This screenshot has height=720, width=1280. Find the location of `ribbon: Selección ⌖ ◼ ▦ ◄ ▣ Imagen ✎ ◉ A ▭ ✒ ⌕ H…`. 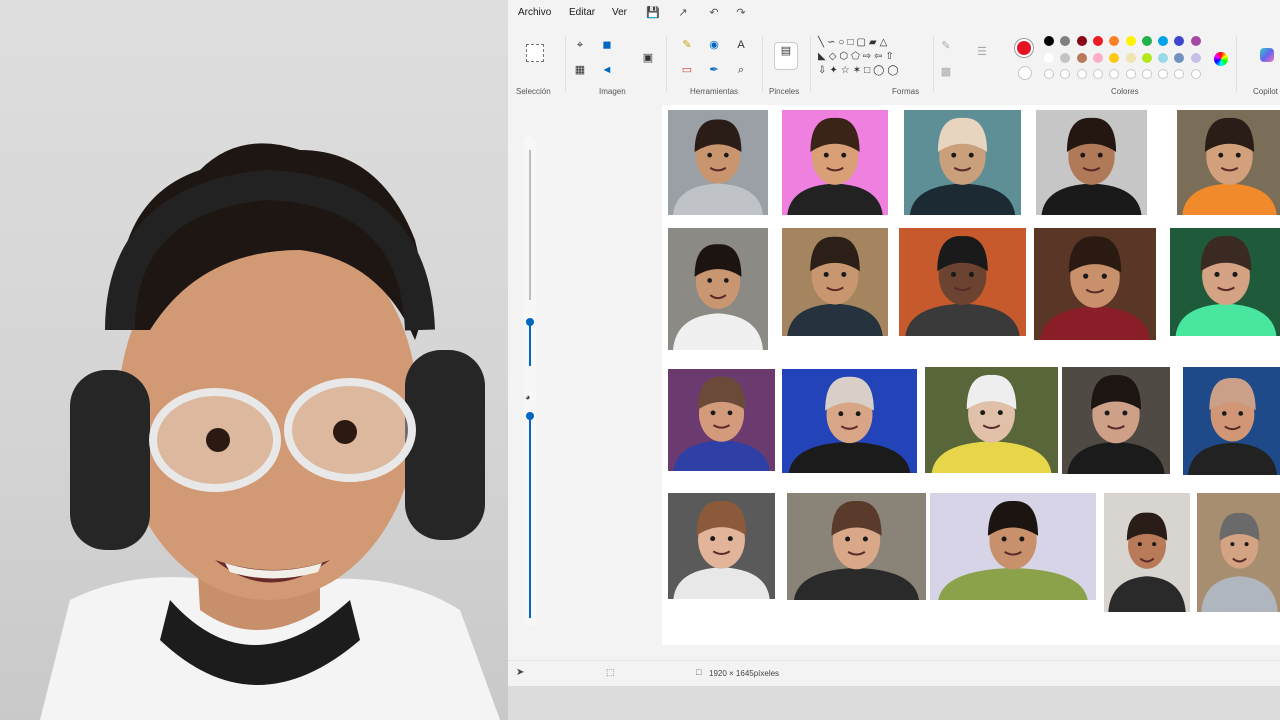

ribbon: Selección ⌖ ◼ ▦ ◄ ▣ Imagen ✎ ◉ A ▭ ✒ ⌕ H… is located at coordinates (894, 64).